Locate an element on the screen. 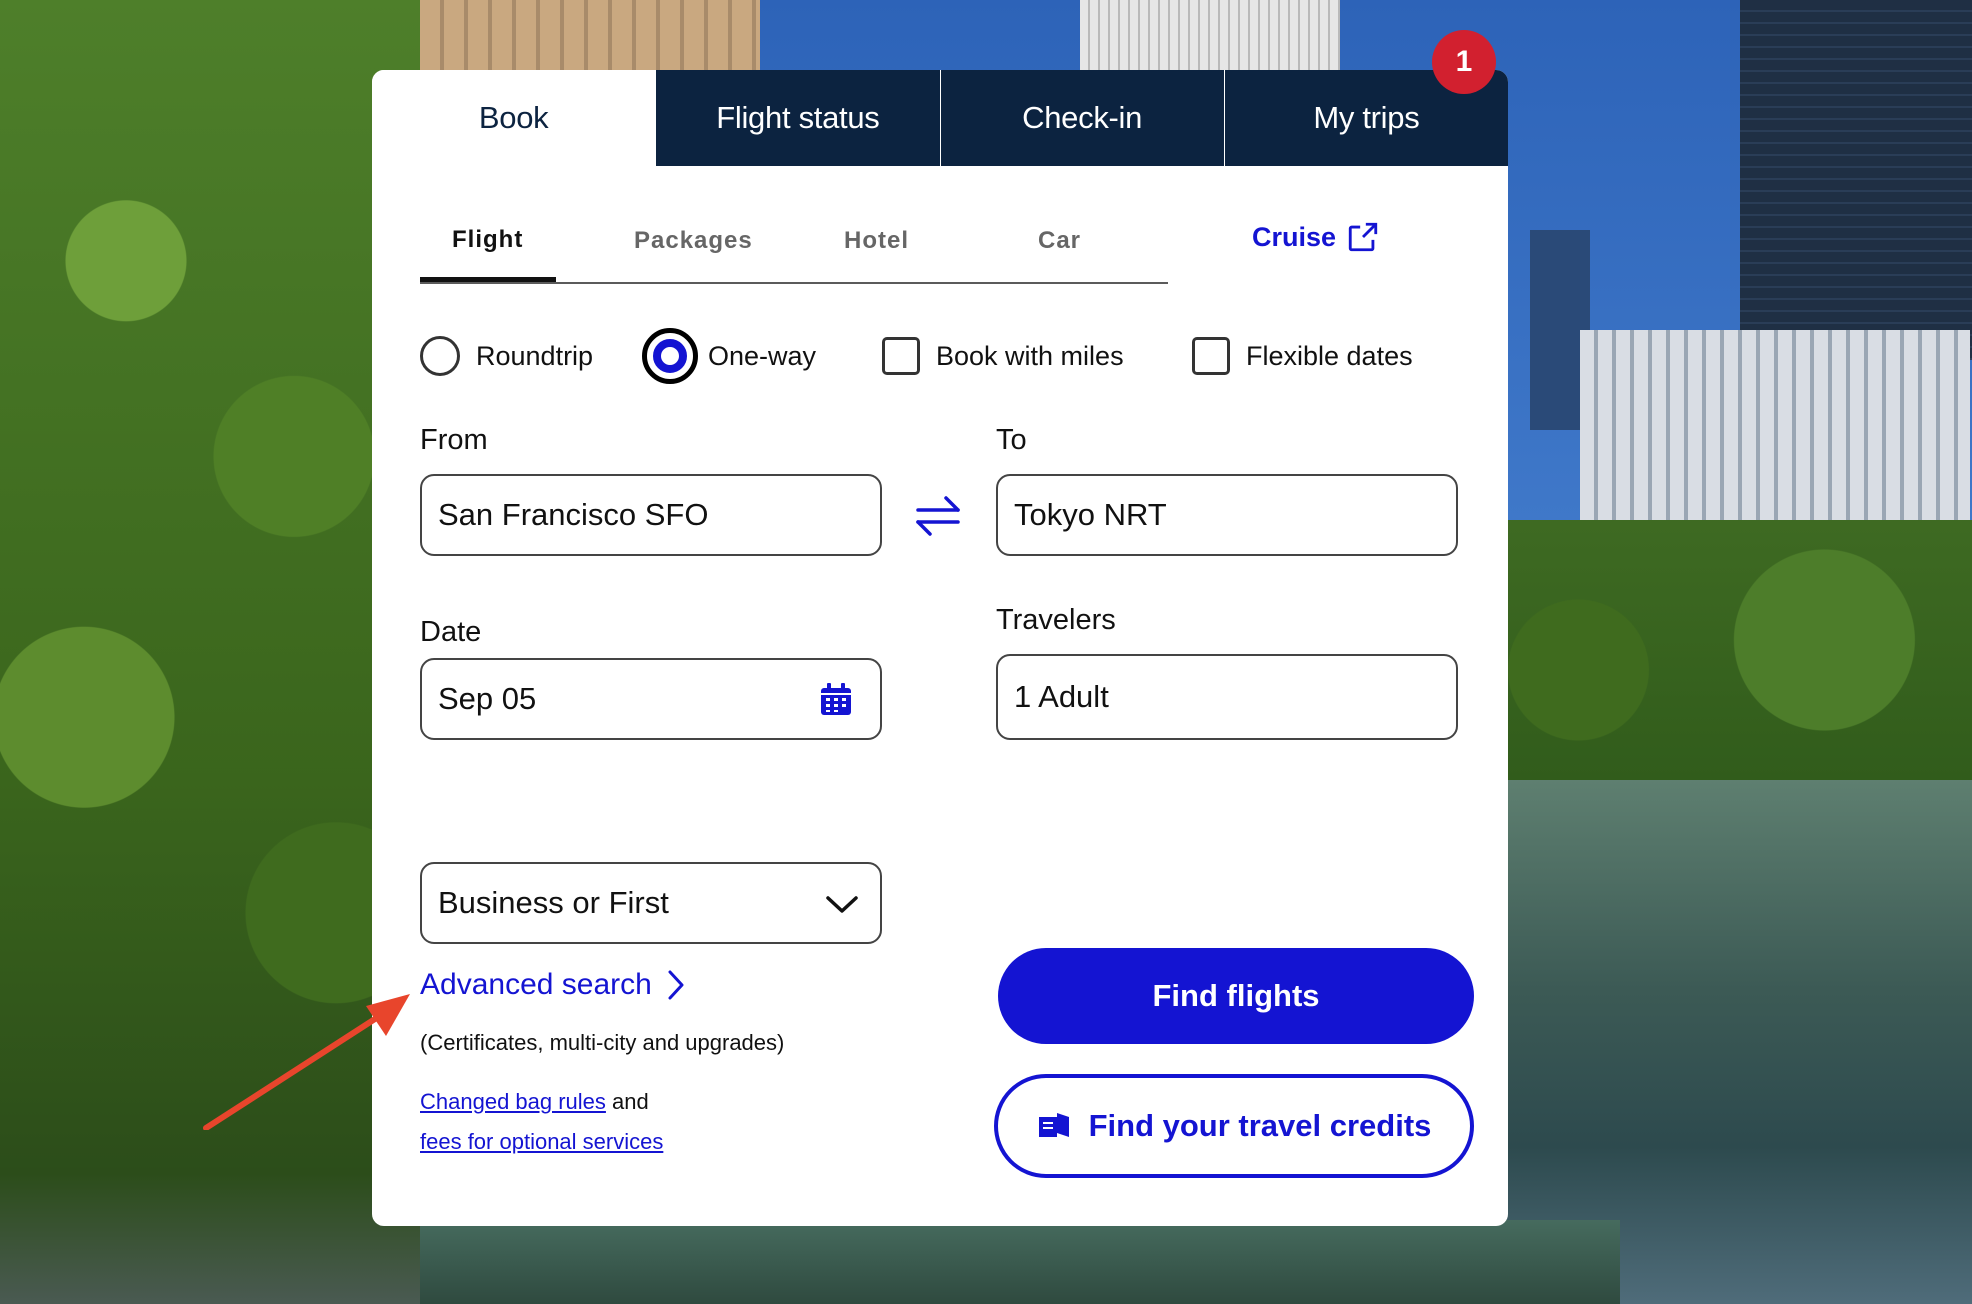 This screenshot has width=1972, height=1304. find-travel-credits-button: Find your travel credits is located at coordinates (1234, 1126).